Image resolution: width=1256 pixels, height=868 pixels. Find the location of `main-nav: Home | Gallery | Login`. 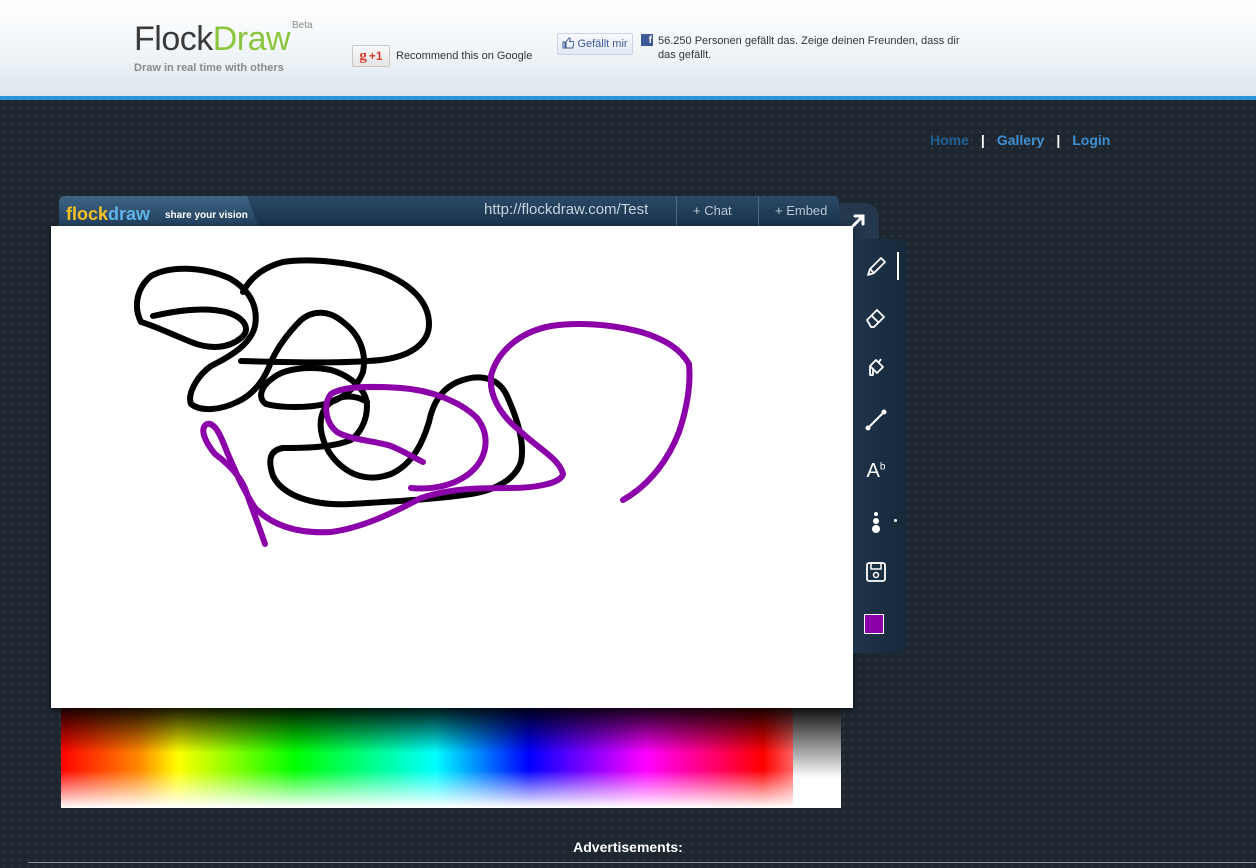

main-nav: Home | Gallery | Login is located at coordinates (1020, 140).